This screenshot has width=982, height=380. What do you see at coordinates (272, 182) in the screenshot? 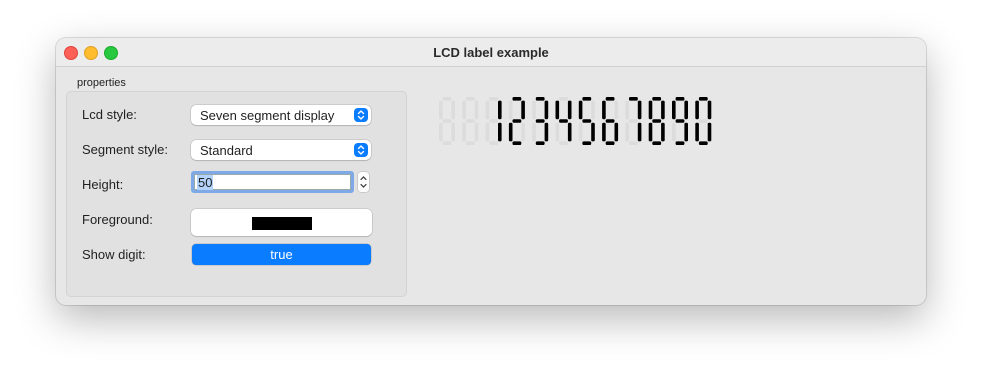
I see `height-spinbox: 50` at bounding box center [272, 182].